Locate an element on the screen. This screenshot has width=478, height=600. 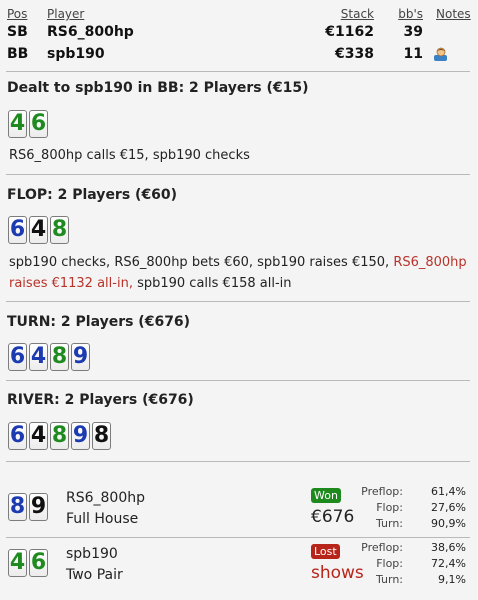
sb-pos: SB is located at coordinates (17, 32).